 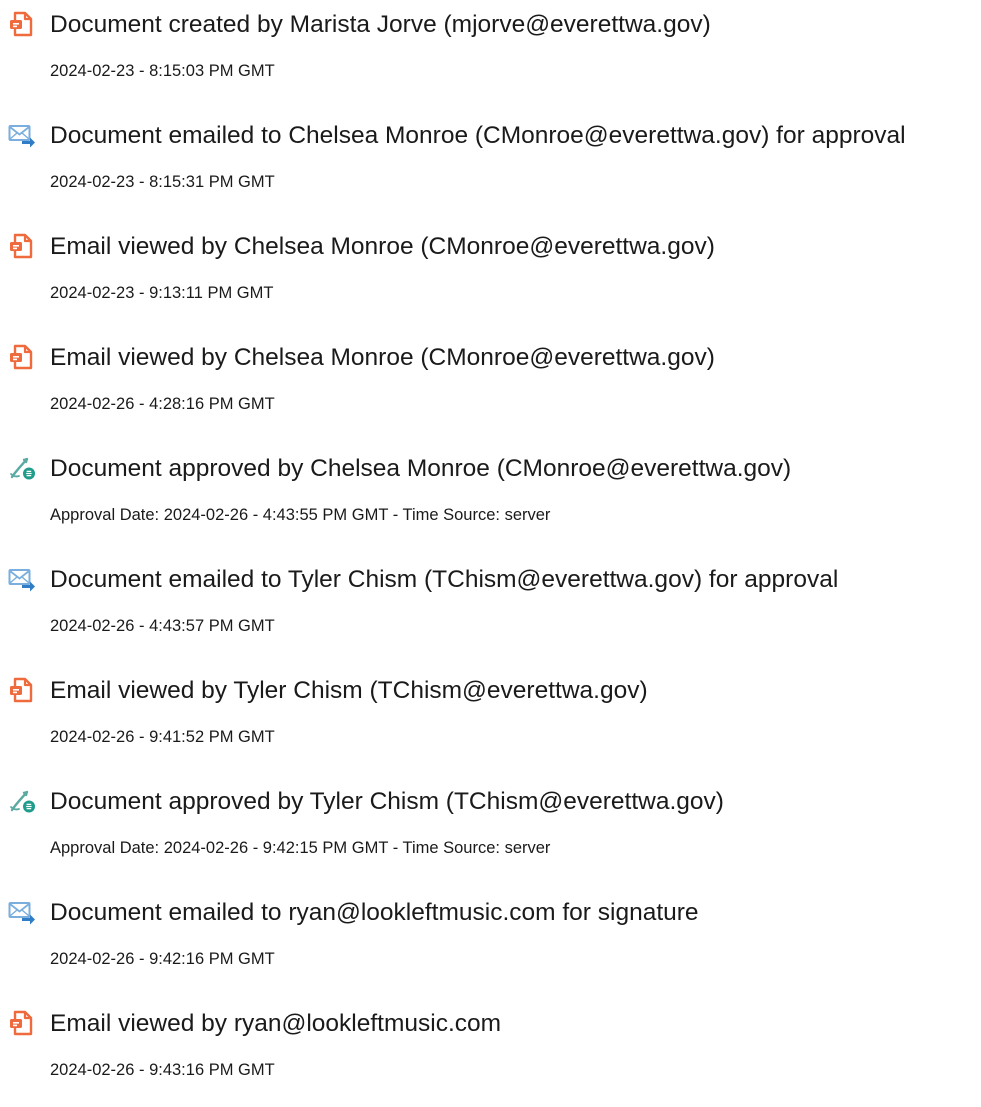 What do you see at coordinates (276, 1023) in the screenshot?
I see `event-title: Email viewed by ryan@lookleftmusic.com` at bounding box center [276, 1023].